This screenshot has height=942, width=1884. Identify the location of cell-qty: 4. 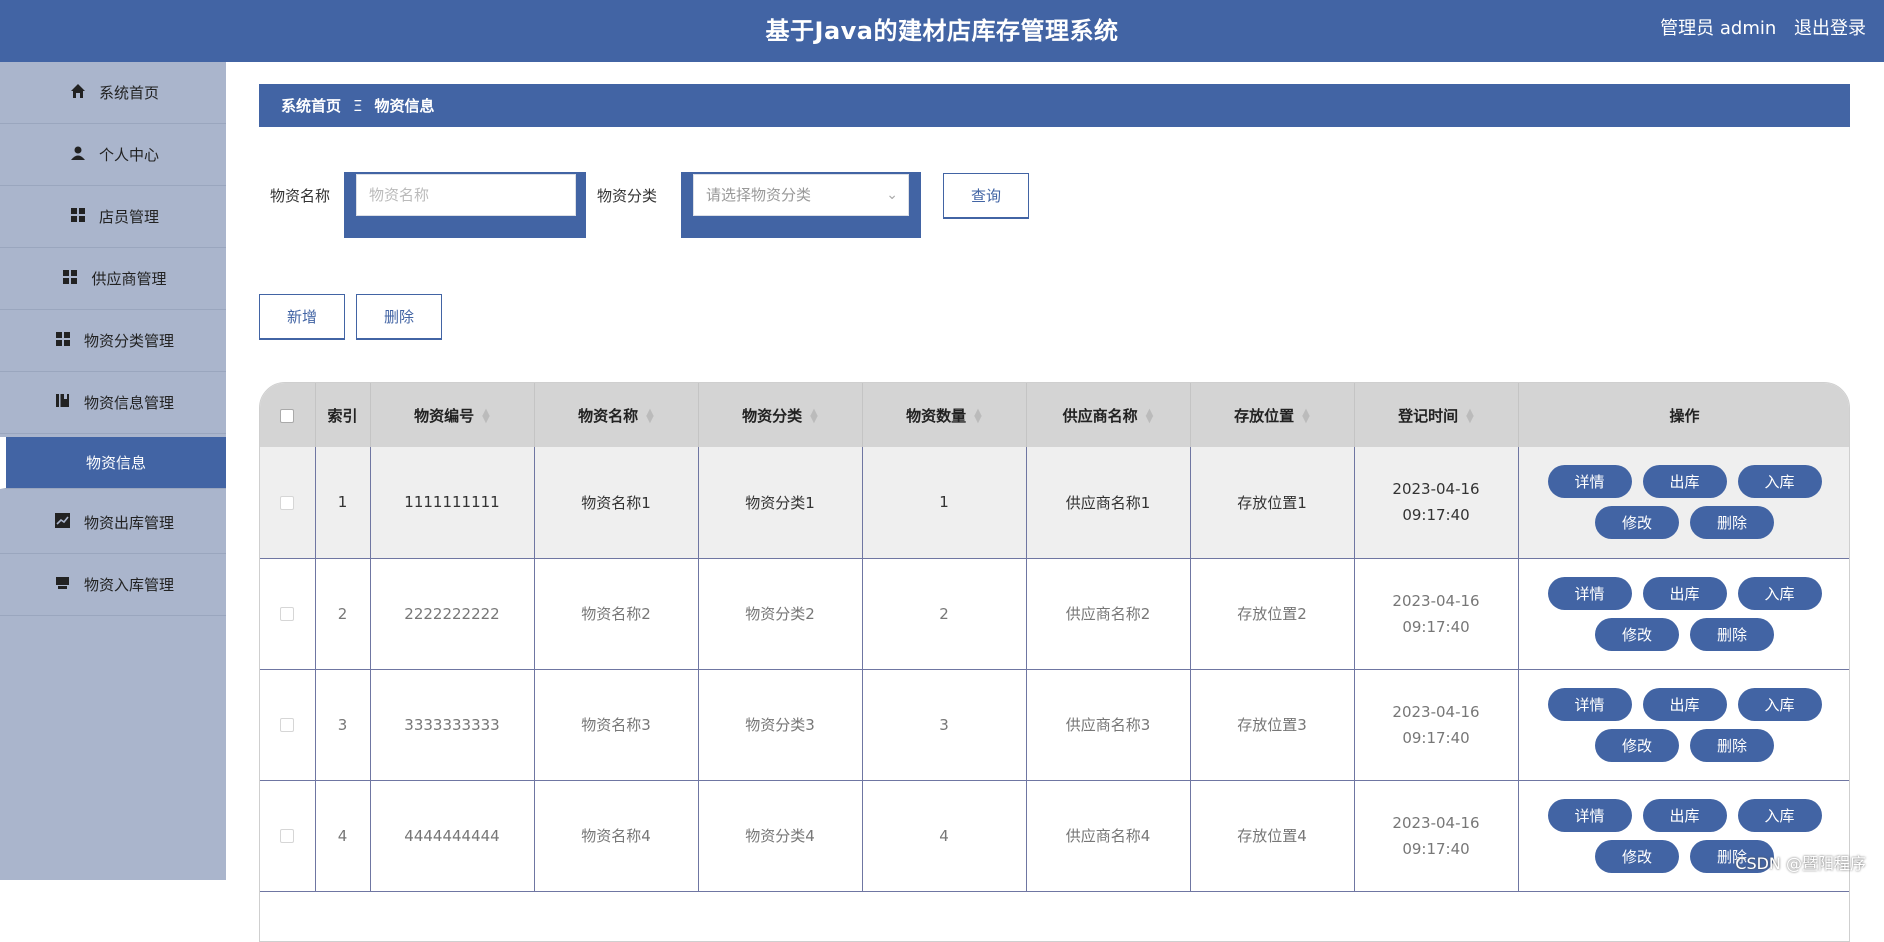
(944, 835).